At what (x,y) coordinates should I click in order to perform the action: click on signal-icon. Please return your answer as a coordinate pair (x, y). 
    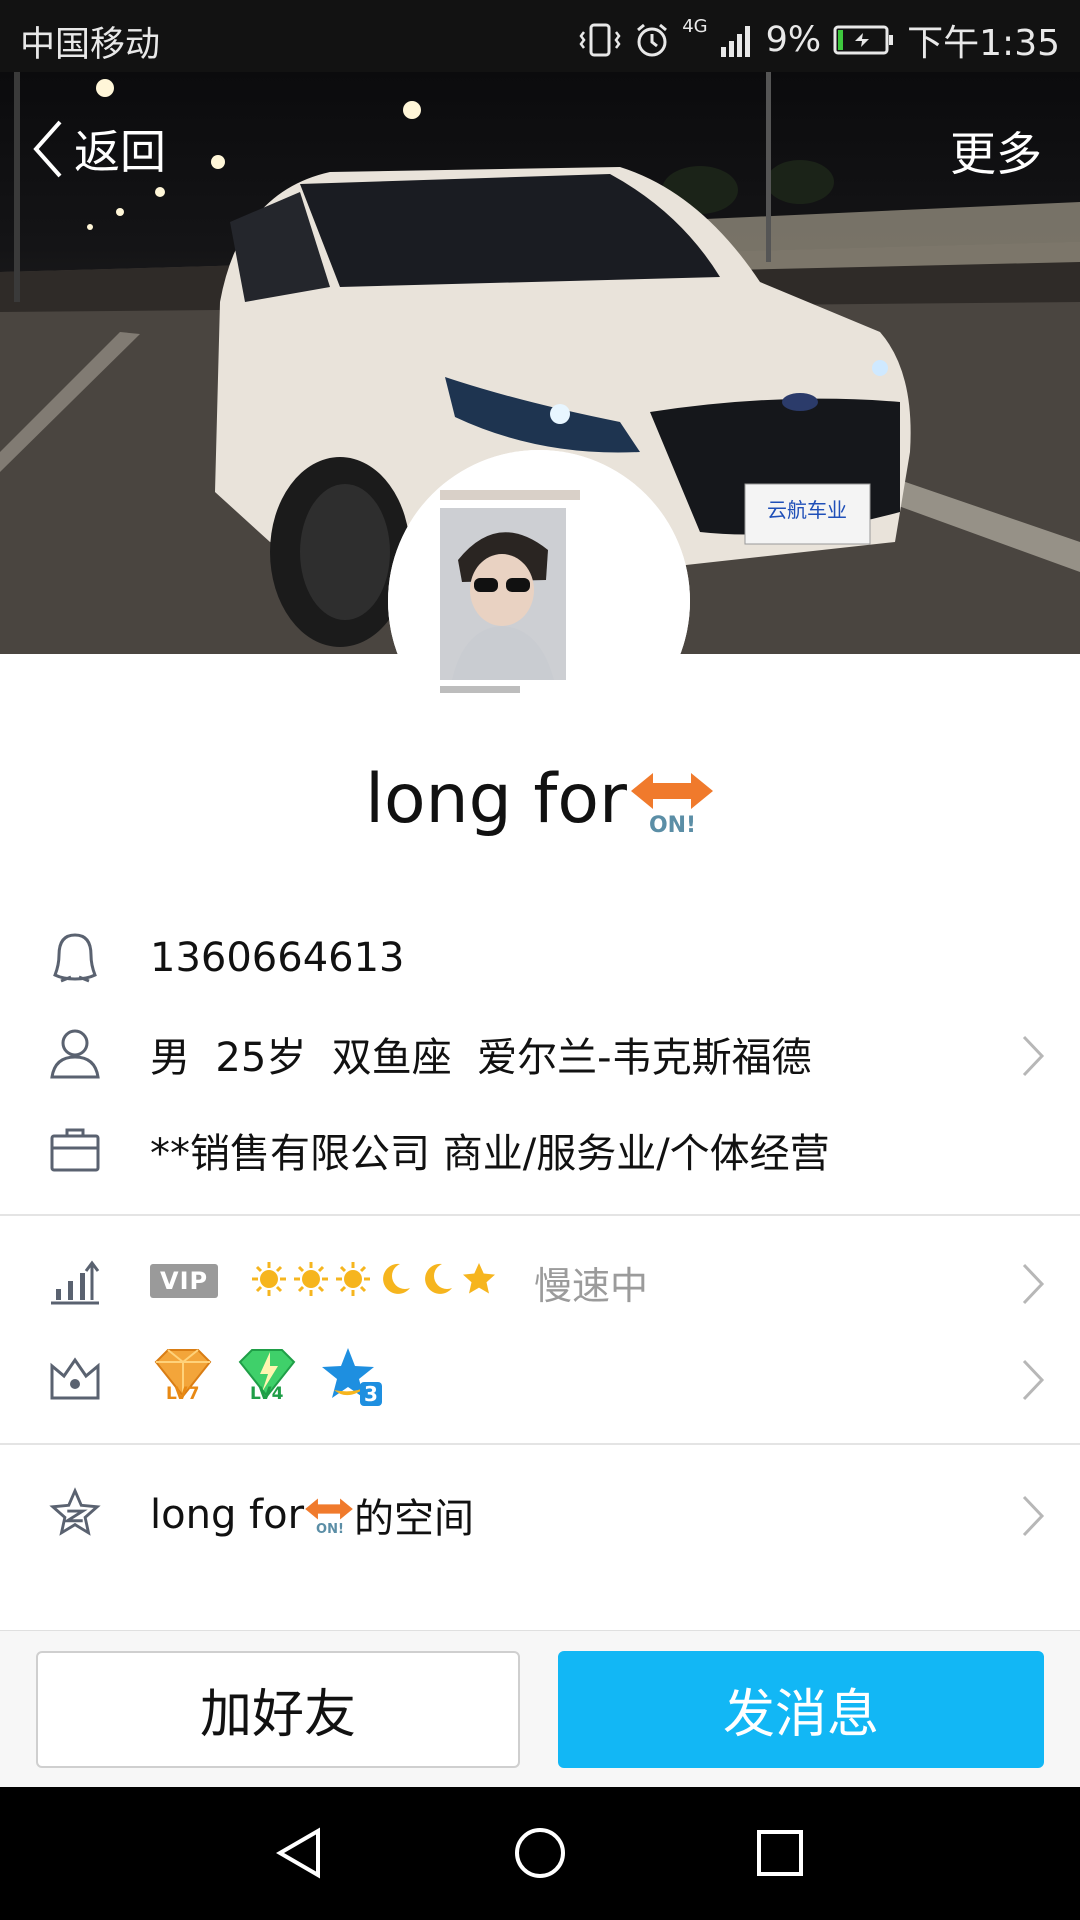
    Looking at the image, I should click on (735, 41).